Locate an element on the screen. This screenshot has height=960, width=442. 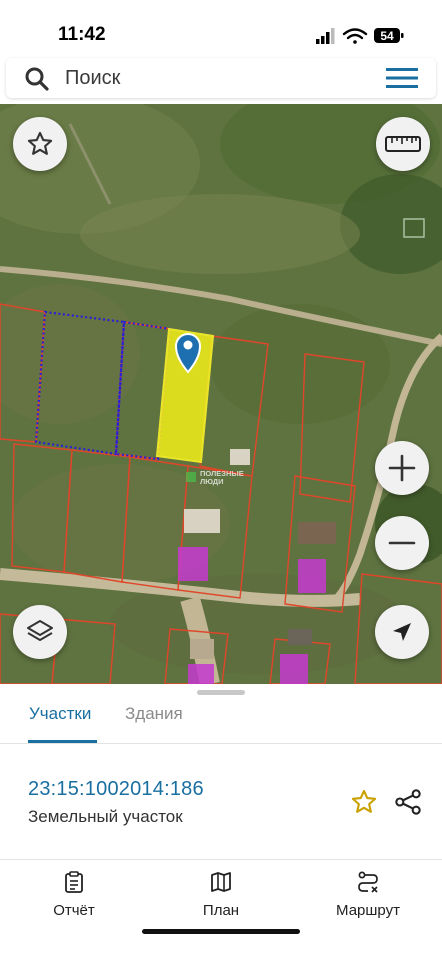
wifi-icon is located at coordinates (355, 36).